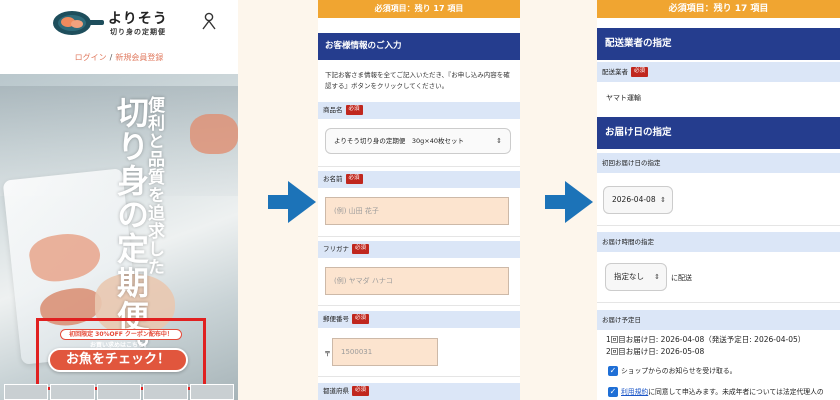 This screenshot has height=400, width=840. What do you see at coordinates (634, 392) in the screenshot?
I see `terms-link: 利用規約` at bounding box center [634, 392].